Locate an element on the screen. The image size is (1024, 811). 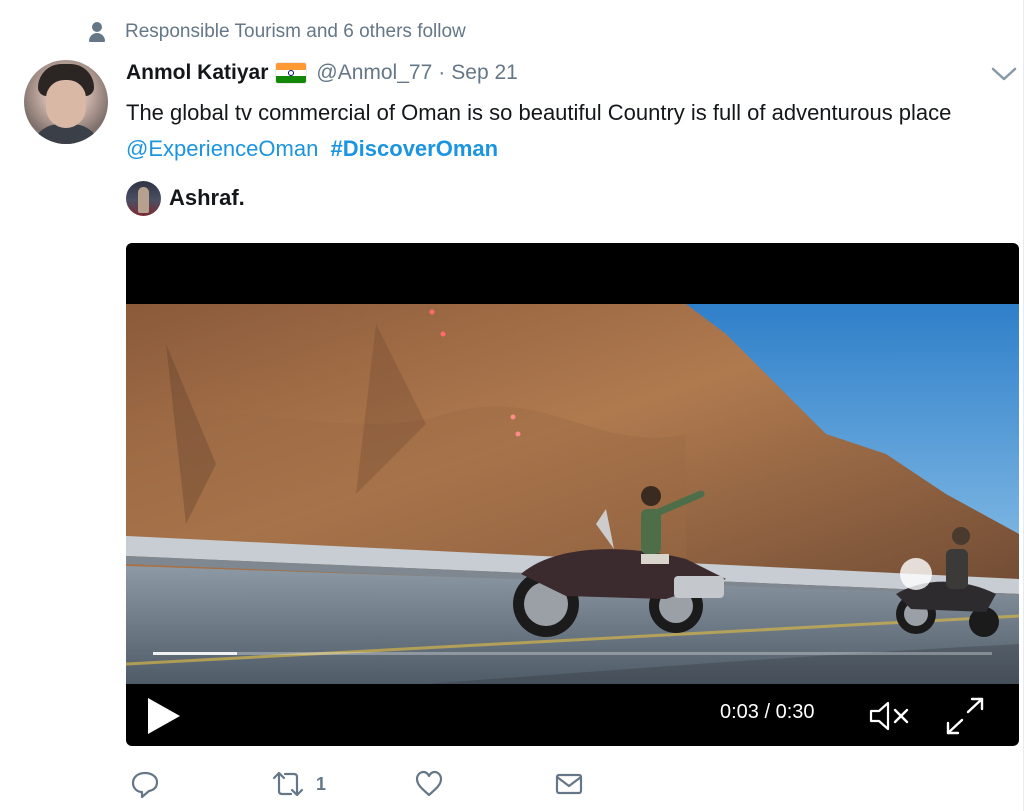
direct-message-button is located at coordinates (569, 784).